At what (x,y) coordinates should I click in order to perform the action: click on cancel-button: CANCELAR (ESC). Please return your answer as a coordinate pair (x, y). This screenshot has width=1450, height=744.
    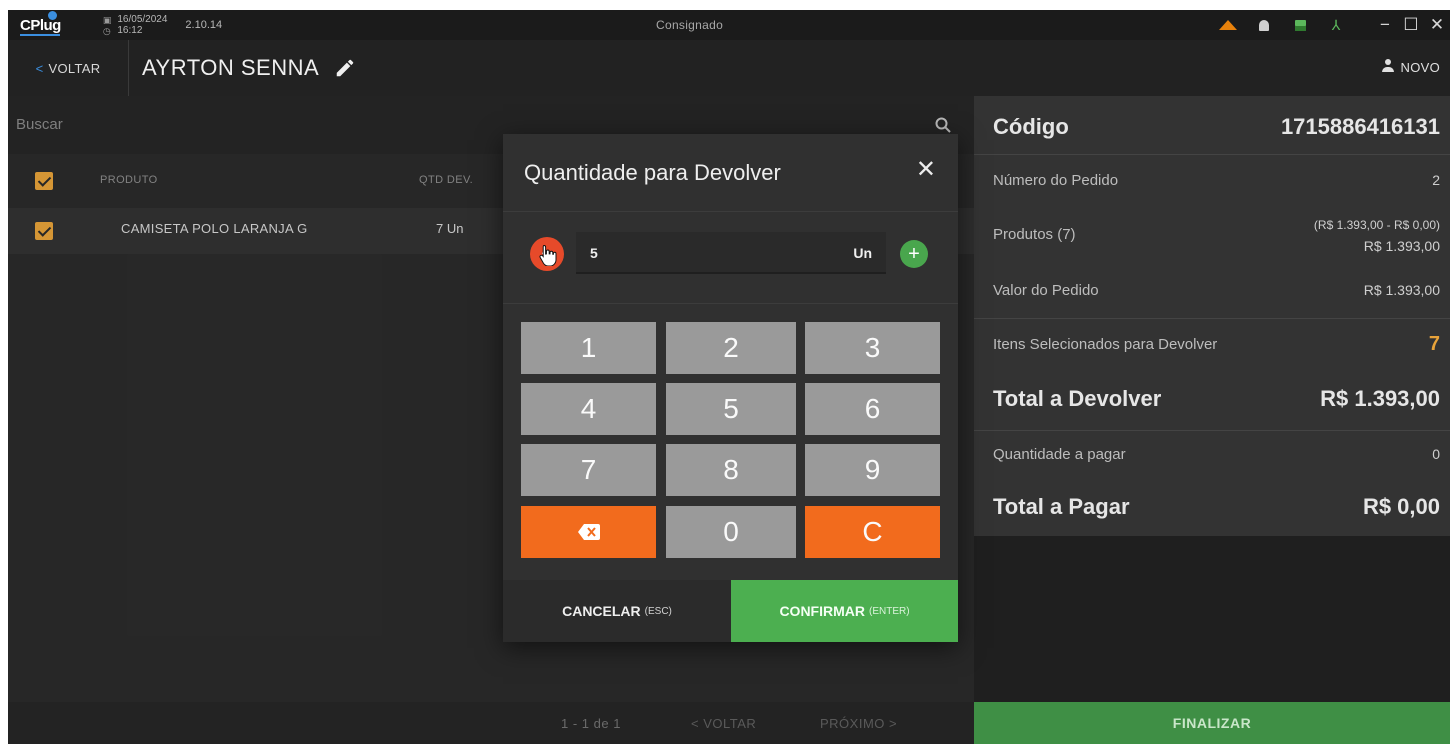
    Looking at the image, I should click on (617, 611).